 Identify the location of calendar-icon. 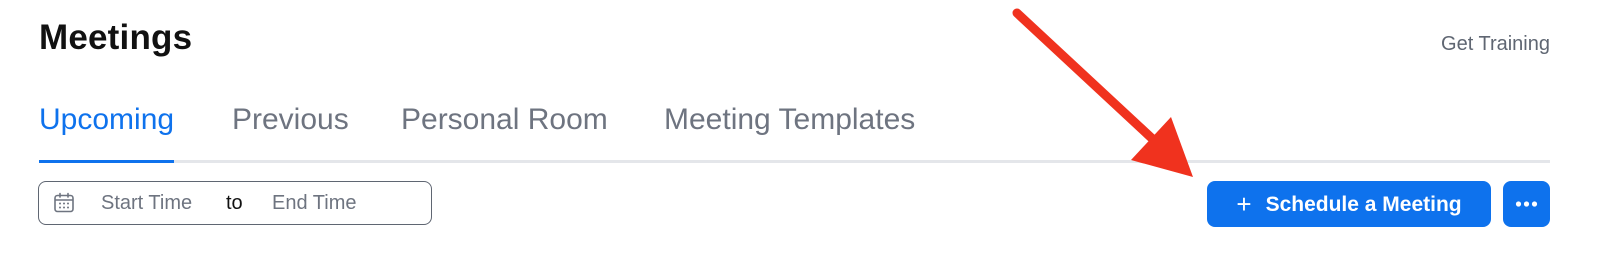
(64, 203).